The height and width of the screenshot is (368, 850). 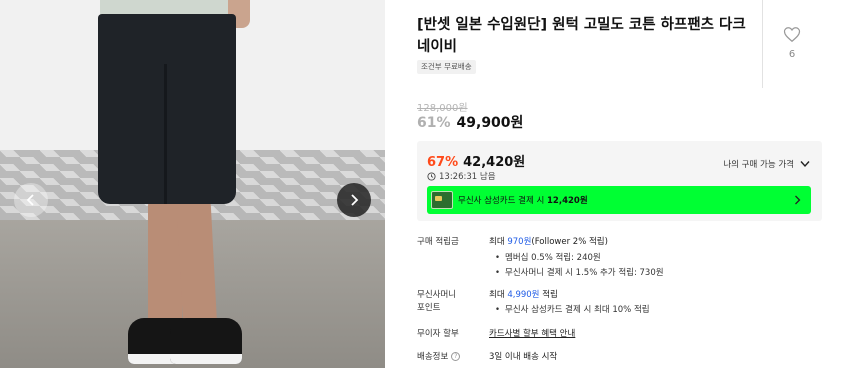 What do you see at coordinates (167, 109) in the screenshot?
I see `photo-shorts` at bounding box center [167, 109].